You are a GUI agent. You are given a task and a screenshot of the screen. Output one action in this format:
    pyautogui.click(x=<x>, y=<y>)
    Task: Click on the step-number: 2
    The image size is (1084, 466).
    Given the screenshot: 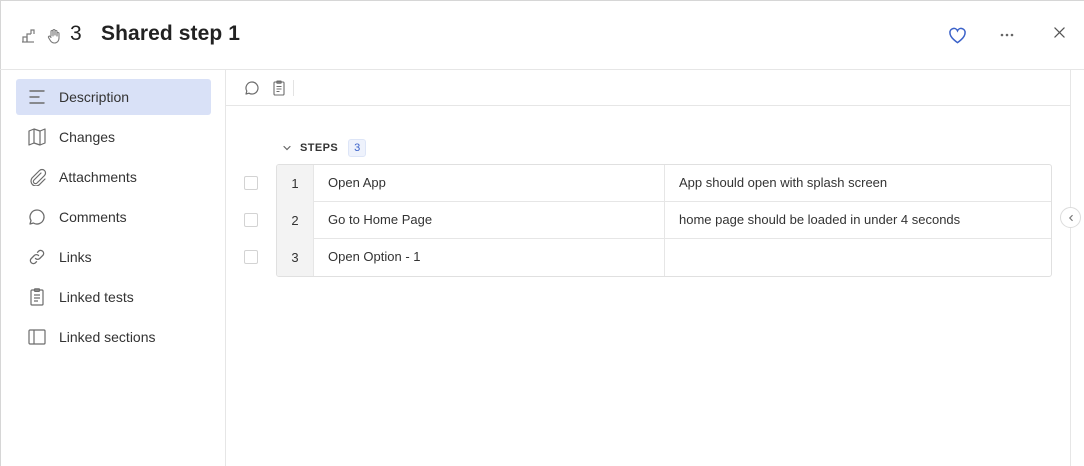 What is the action you would take?
    pyautogui.click(x=295, y=220)
    